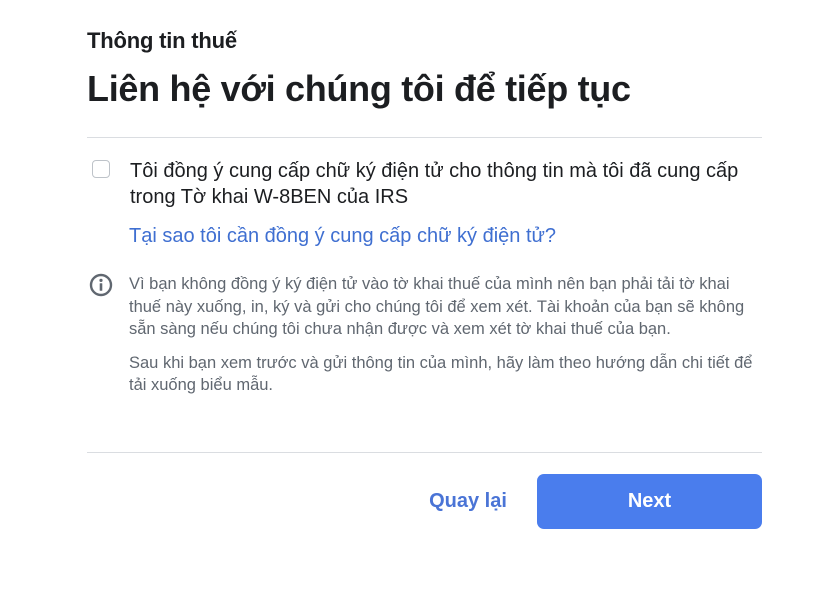 The height and width of the screenshot is (609, 837). What do you see at coordinates (468, 501) in the screenshot?
I see `back-button: Quay lại` at bounding box center [468, 501].